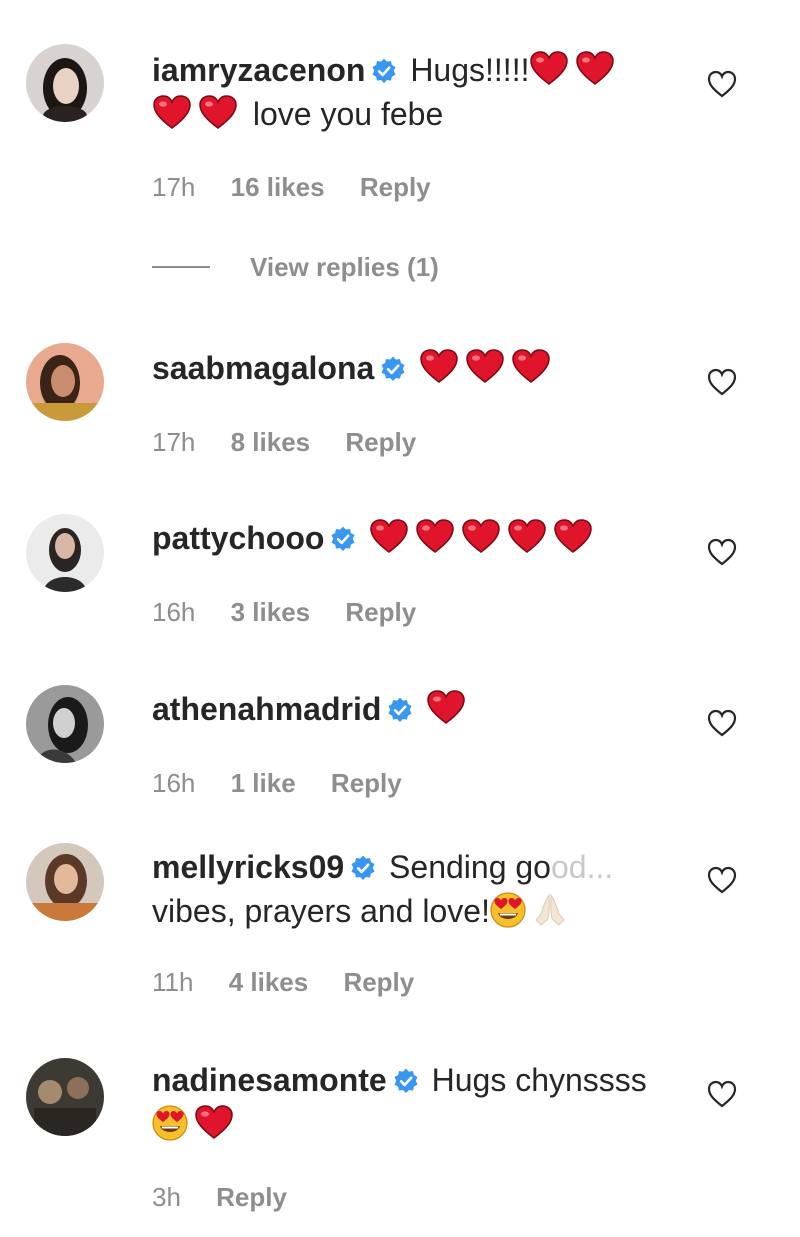 This screenshot has width=800, height=1237. What do you see at coordinates (248, 867) in the screenshot?
I see `username: mellyricks09` at bounding box center [248, 867].